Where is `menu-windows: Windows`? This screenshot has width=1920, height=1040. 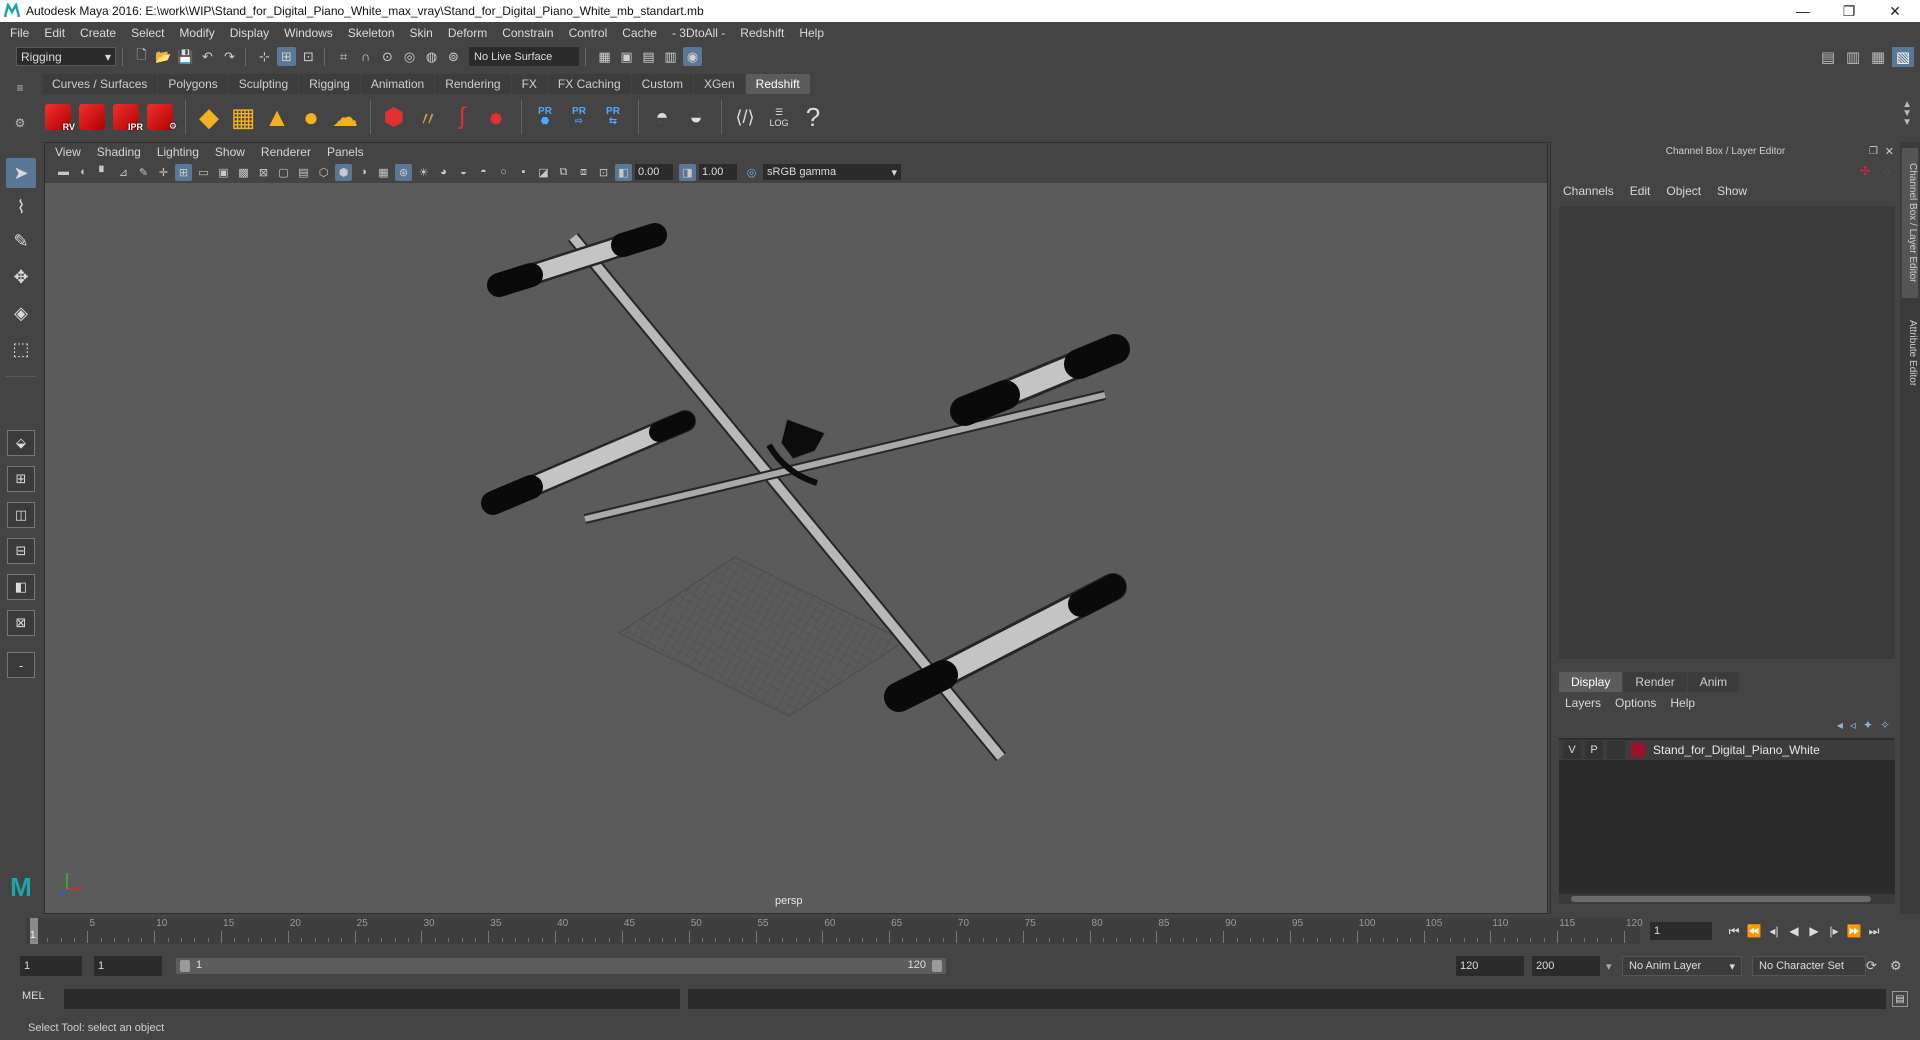
menu-windows: Windows is located at coordinates (308, 33).